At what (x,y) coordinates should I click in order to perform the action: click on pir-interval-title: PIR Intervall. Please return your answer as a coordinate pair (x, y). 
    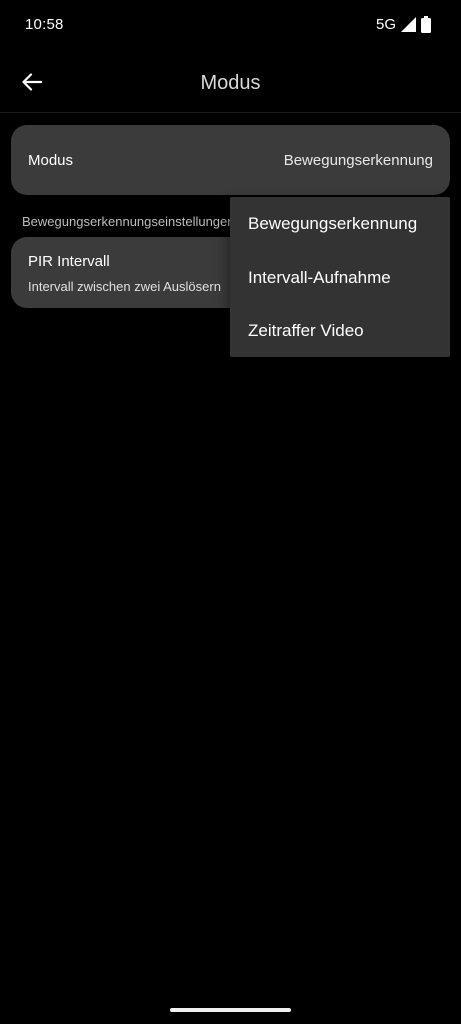
    Looking at the image, I should click on (69, 261).